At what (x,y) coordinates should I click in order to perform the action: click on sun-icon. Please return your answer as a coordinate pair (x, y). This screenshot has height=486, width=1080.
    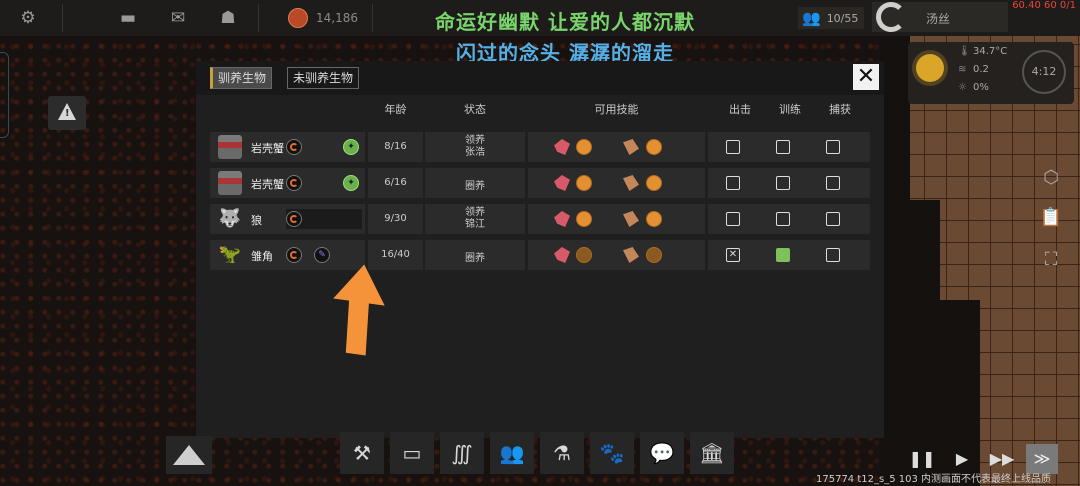
    Looking at the image, I should click on (930, 68).